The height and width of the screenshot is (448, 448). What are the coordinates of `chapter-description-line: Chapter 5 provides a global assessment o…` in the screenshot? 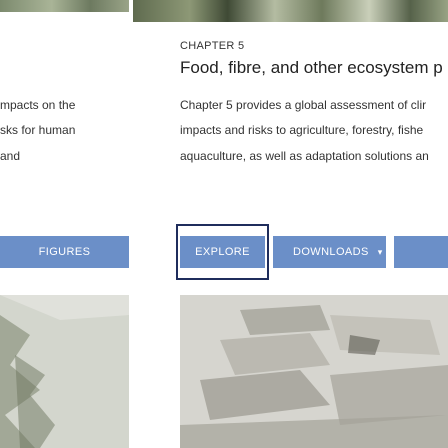 It's located at (303, 105).